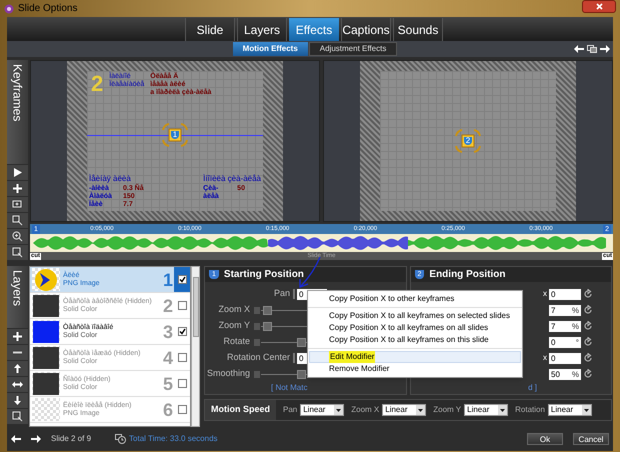  What do you see at coordinates (17, 352) in the screenshot?
I see `minus-icon` at bounding box center [17, 352].